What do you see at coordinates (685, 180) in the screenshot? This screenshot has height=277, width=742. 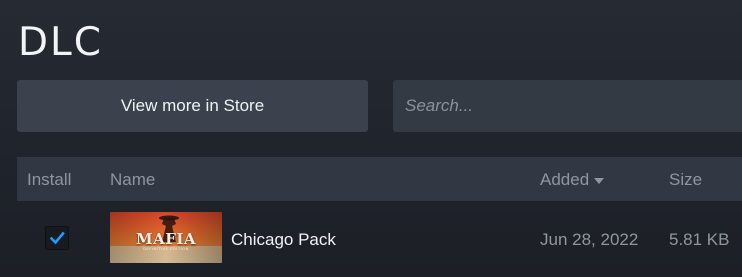 I see `column-header-size: Size` at bounding box center [685, 180].